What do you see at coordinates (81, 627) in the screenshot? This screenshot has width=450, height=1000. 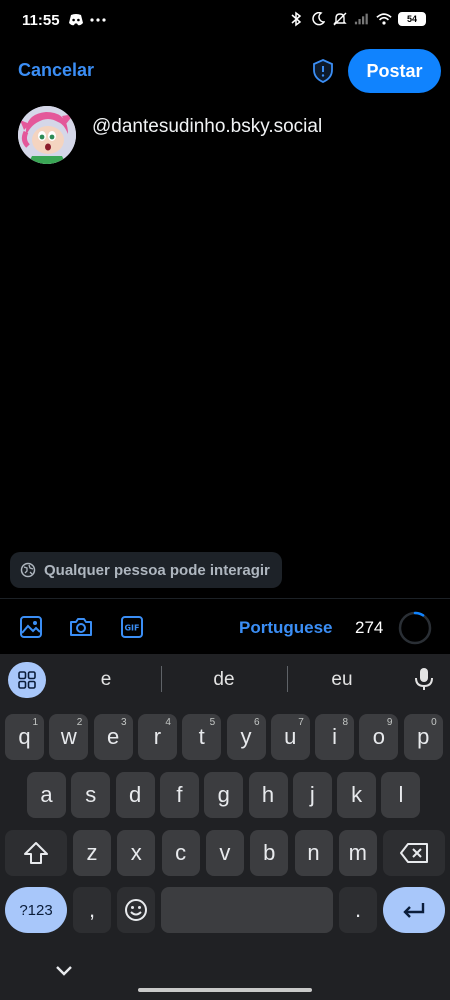 I see `camera-icon` at bounding box center [81, 627].